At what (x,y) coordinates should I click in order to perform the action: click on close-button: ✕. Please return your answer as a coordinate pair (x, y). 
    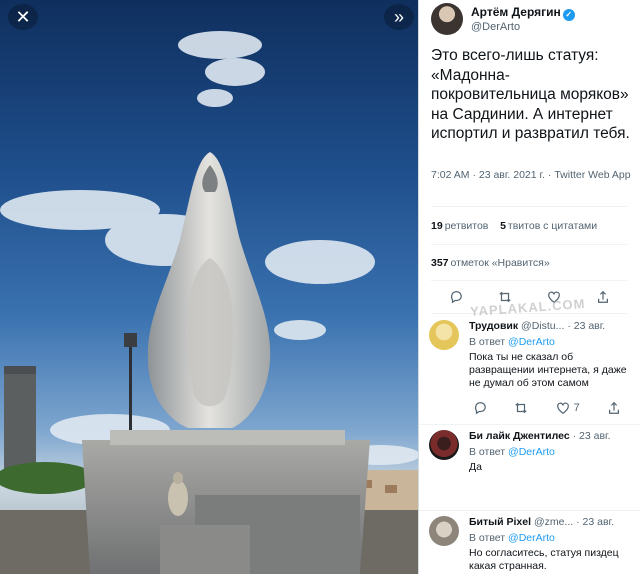
    Looking at the image, I should click on (23, 17).